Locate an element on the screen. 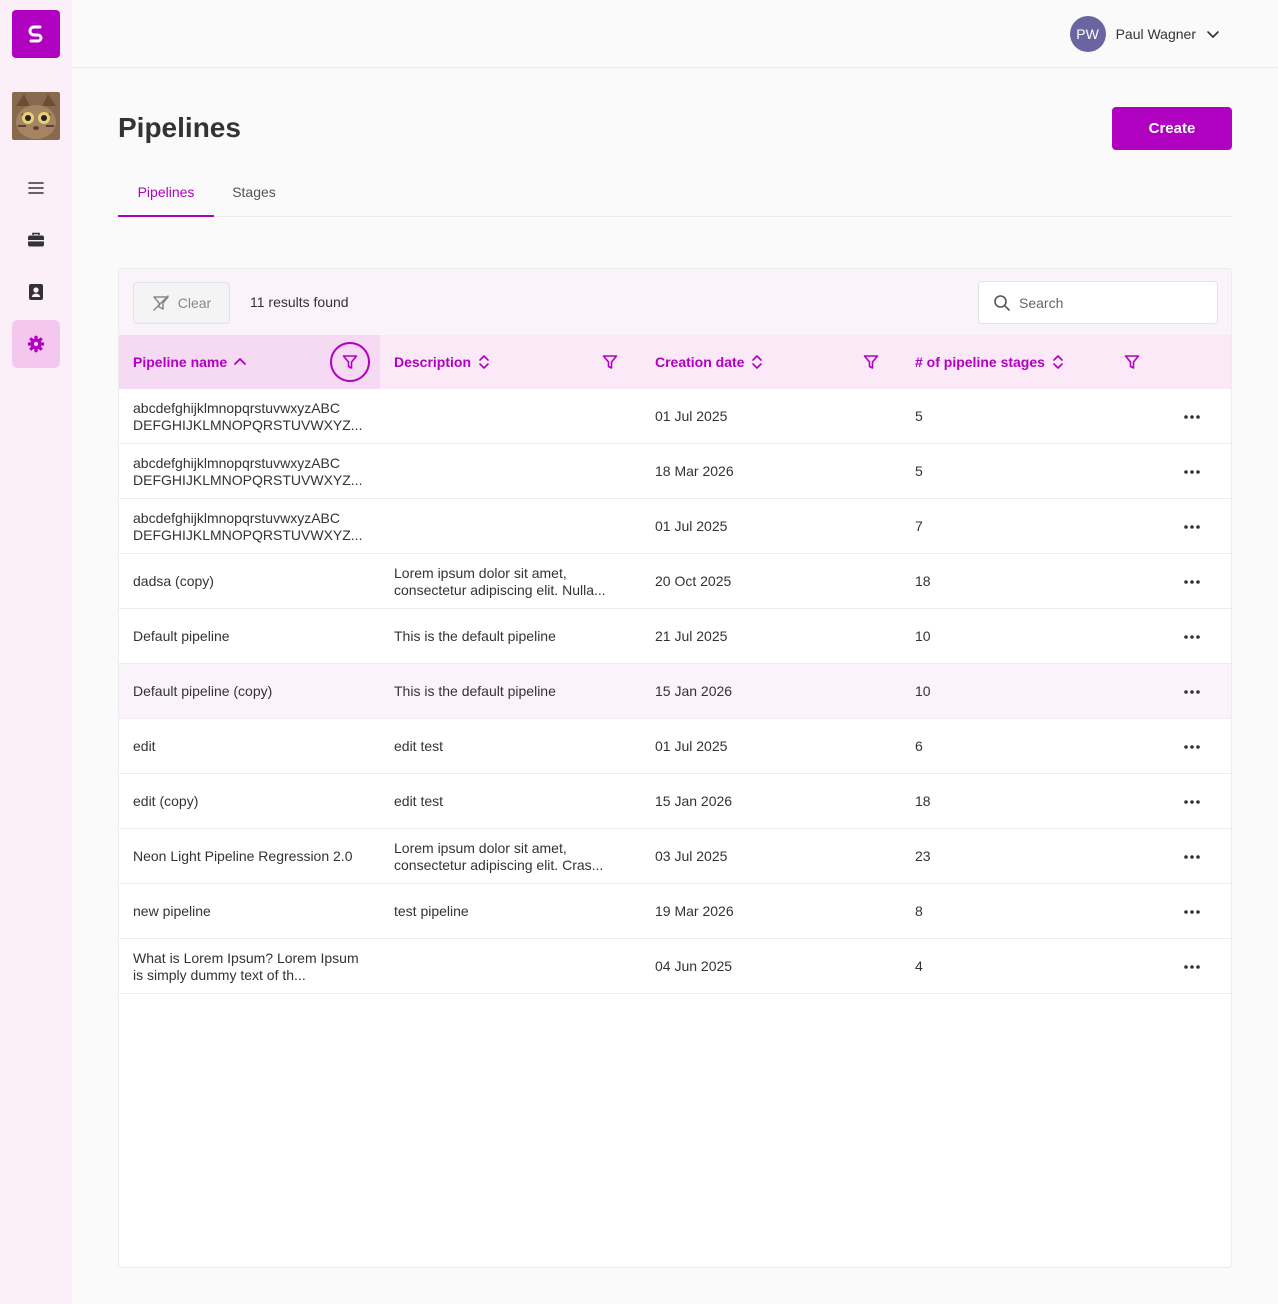 Image resolution: width=1278 pixels, height=1304 pixels. tab-pipelines: Pipelines is located at coordinates (166, 192).